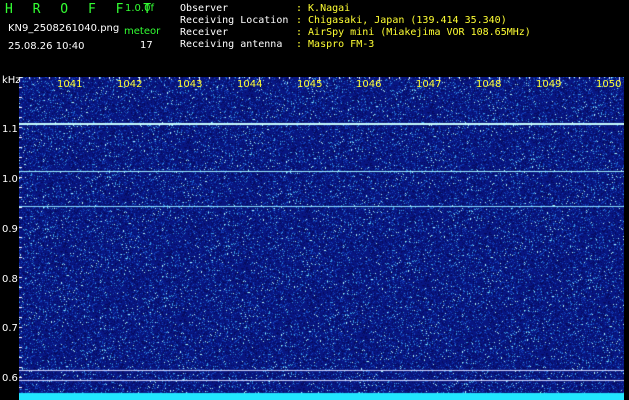  I want to click on app-version: 1.0.0f, so click(139, 8).